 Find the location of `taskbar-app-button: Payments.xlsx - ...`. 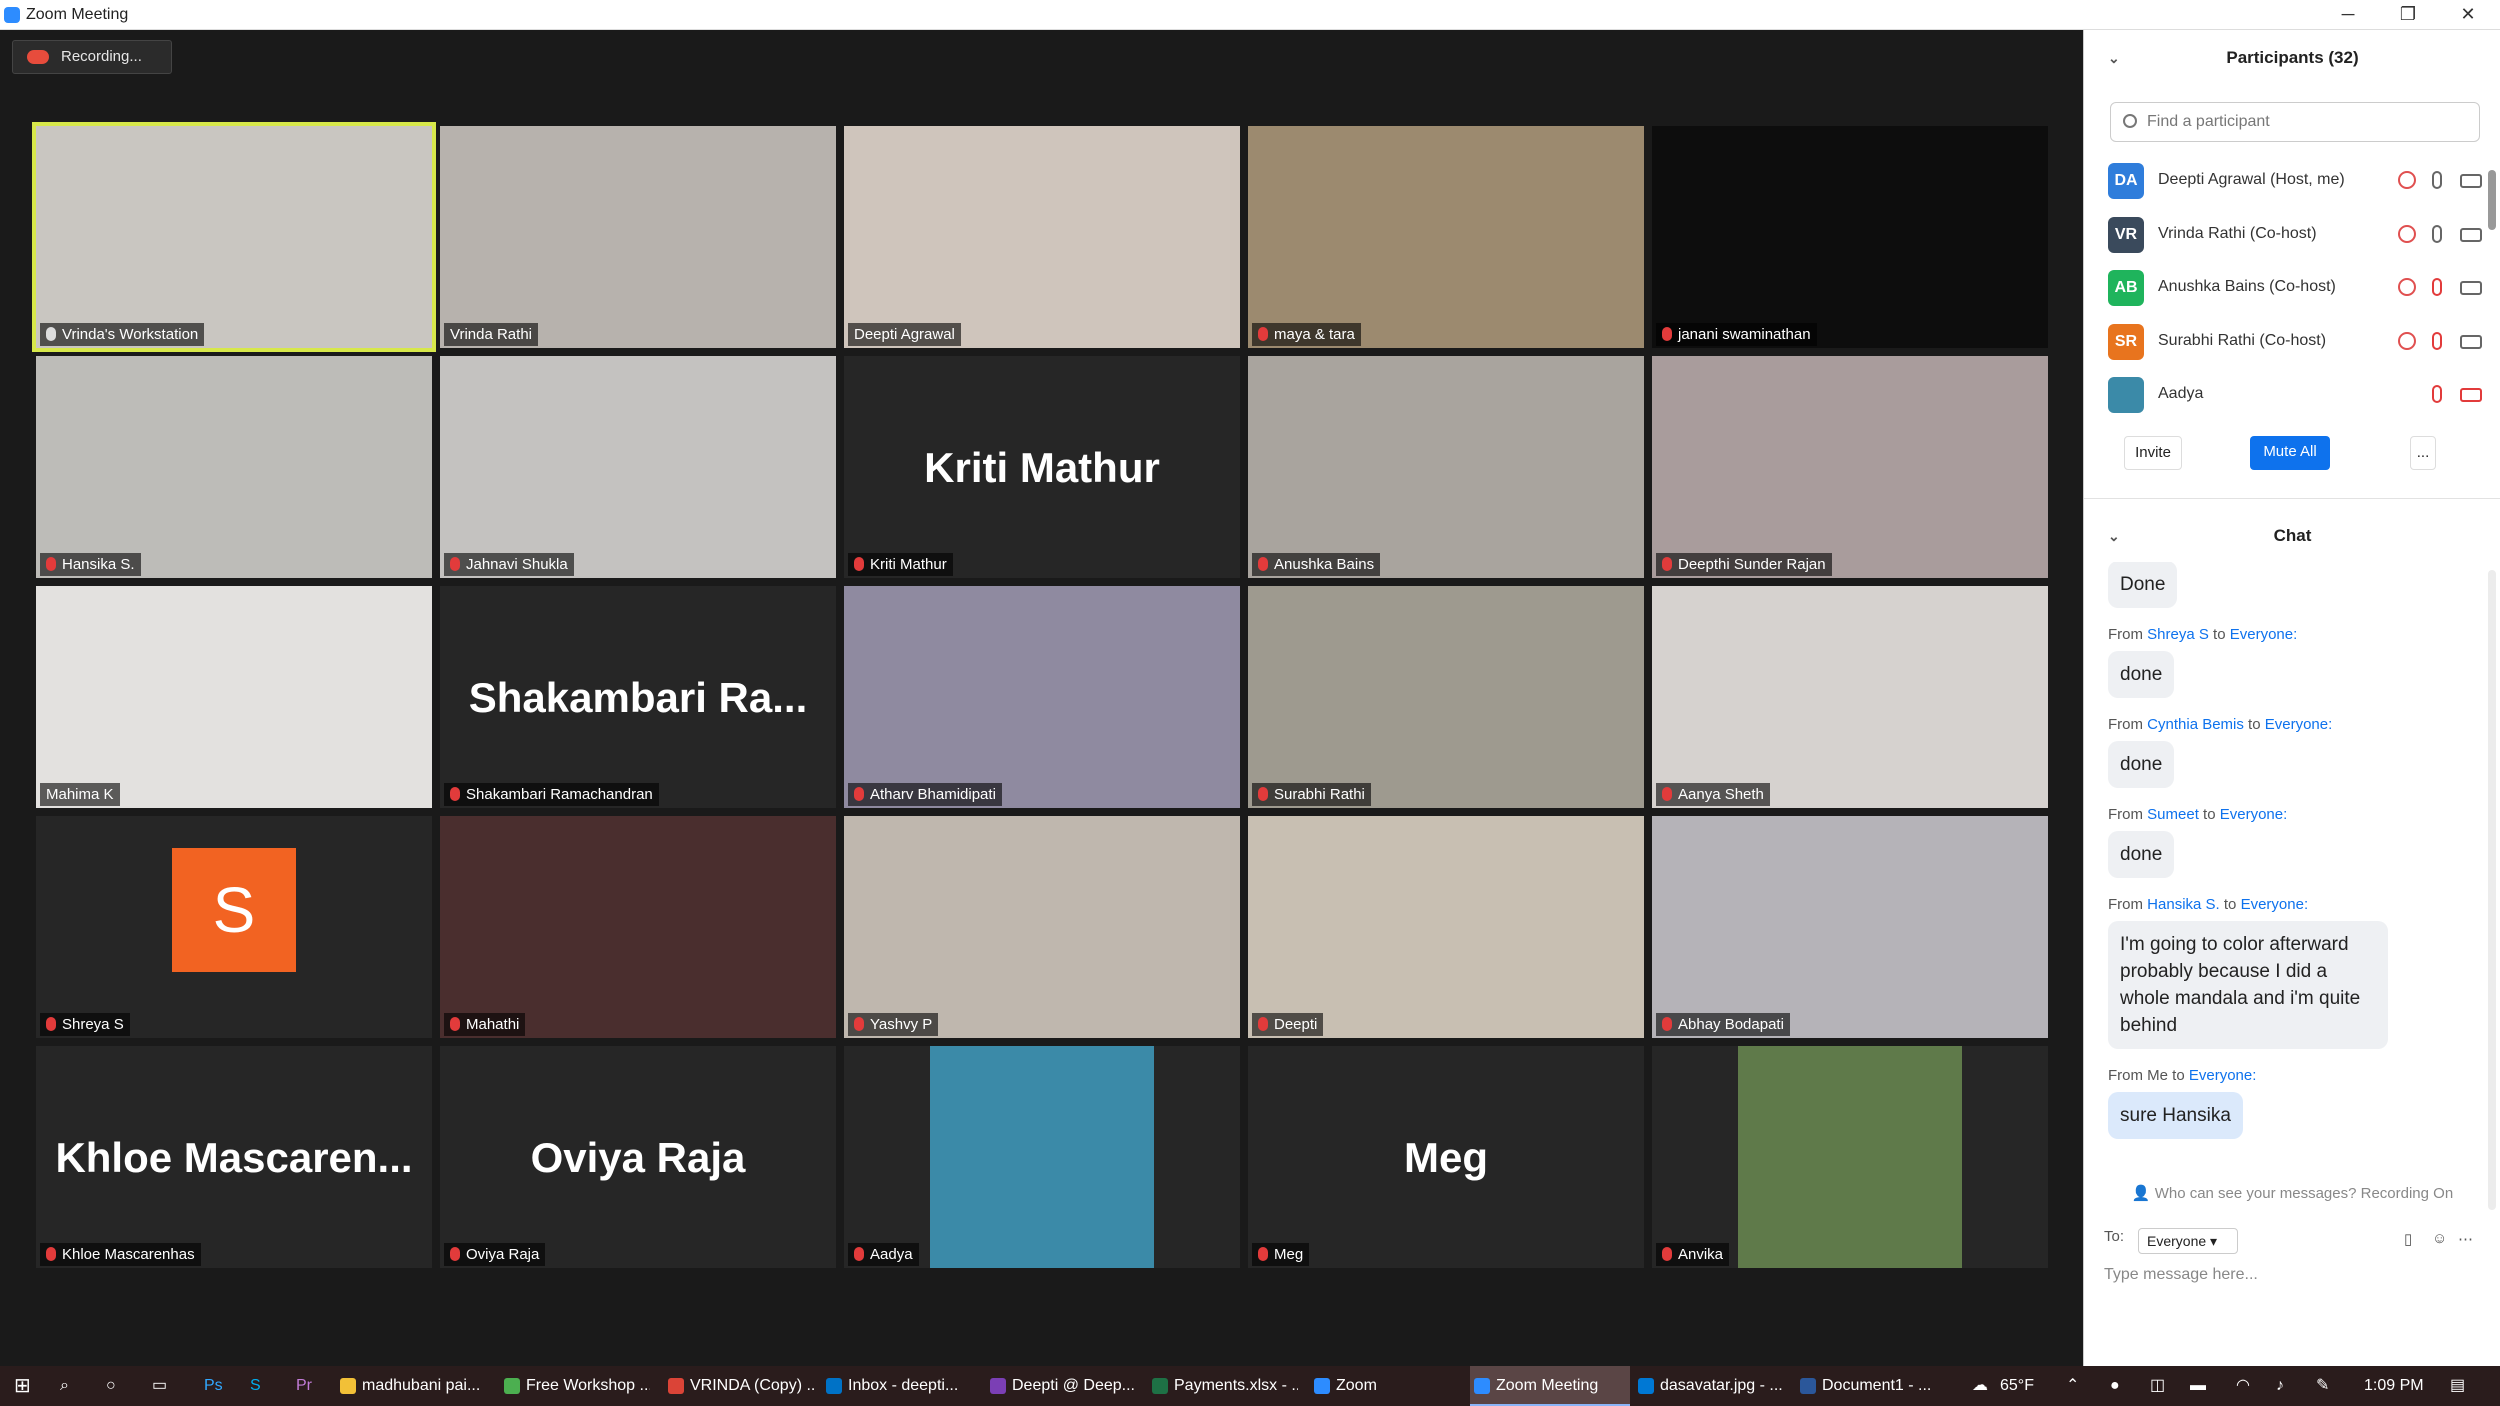

taskbar-app-button: Payments.xlsx - ... is located at coordinates (1223, 1386).